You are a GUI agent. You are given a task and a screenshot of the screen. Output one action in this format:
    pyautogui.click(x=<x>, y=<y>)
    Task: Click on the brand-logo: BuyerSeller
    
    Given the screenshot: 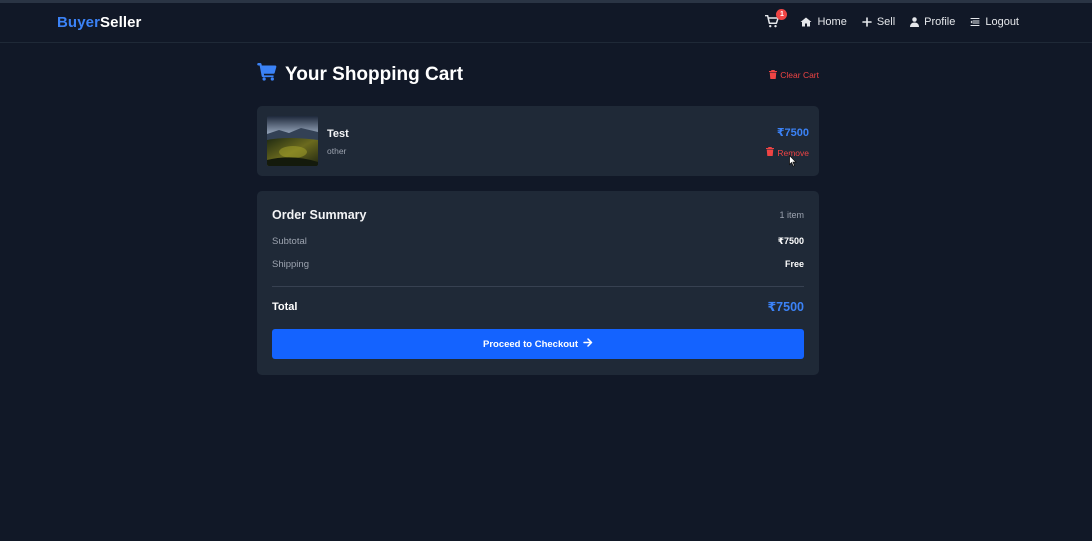 What is the action you would take?
    pyautogui.click(x=99, y=22)
    